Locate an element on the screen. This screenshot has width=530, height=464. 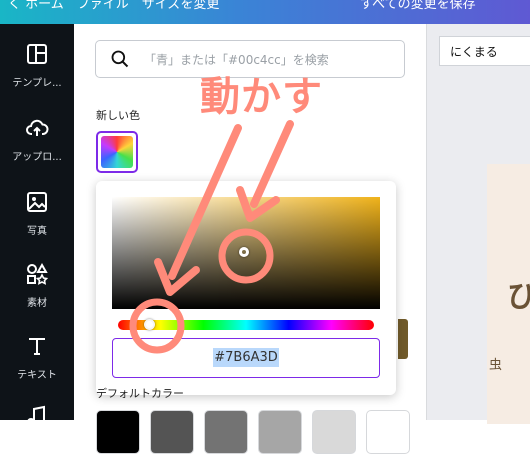
top-bar: く ホーム ファイル サイズを変更 すべての変更を保存 is located at coordinates (265, 12).